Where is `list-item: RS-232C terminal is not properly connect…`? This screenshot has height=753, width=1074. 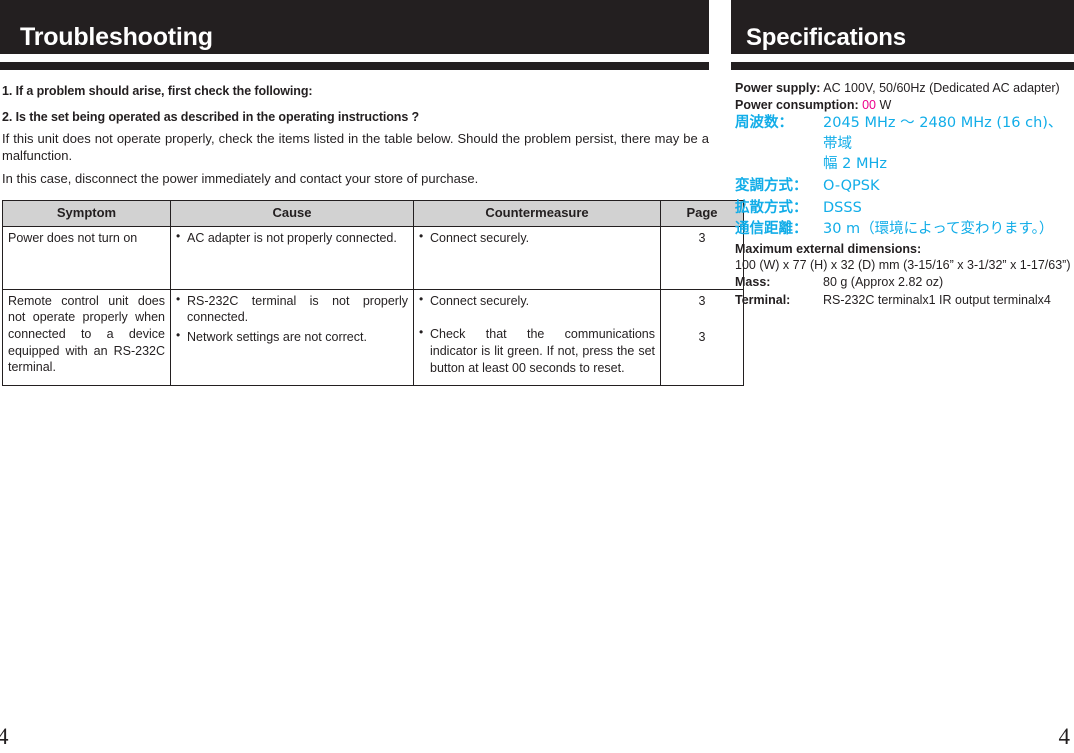
list-item: RS-232C terminal is not properly connect… is located at coordinates (292, 309).